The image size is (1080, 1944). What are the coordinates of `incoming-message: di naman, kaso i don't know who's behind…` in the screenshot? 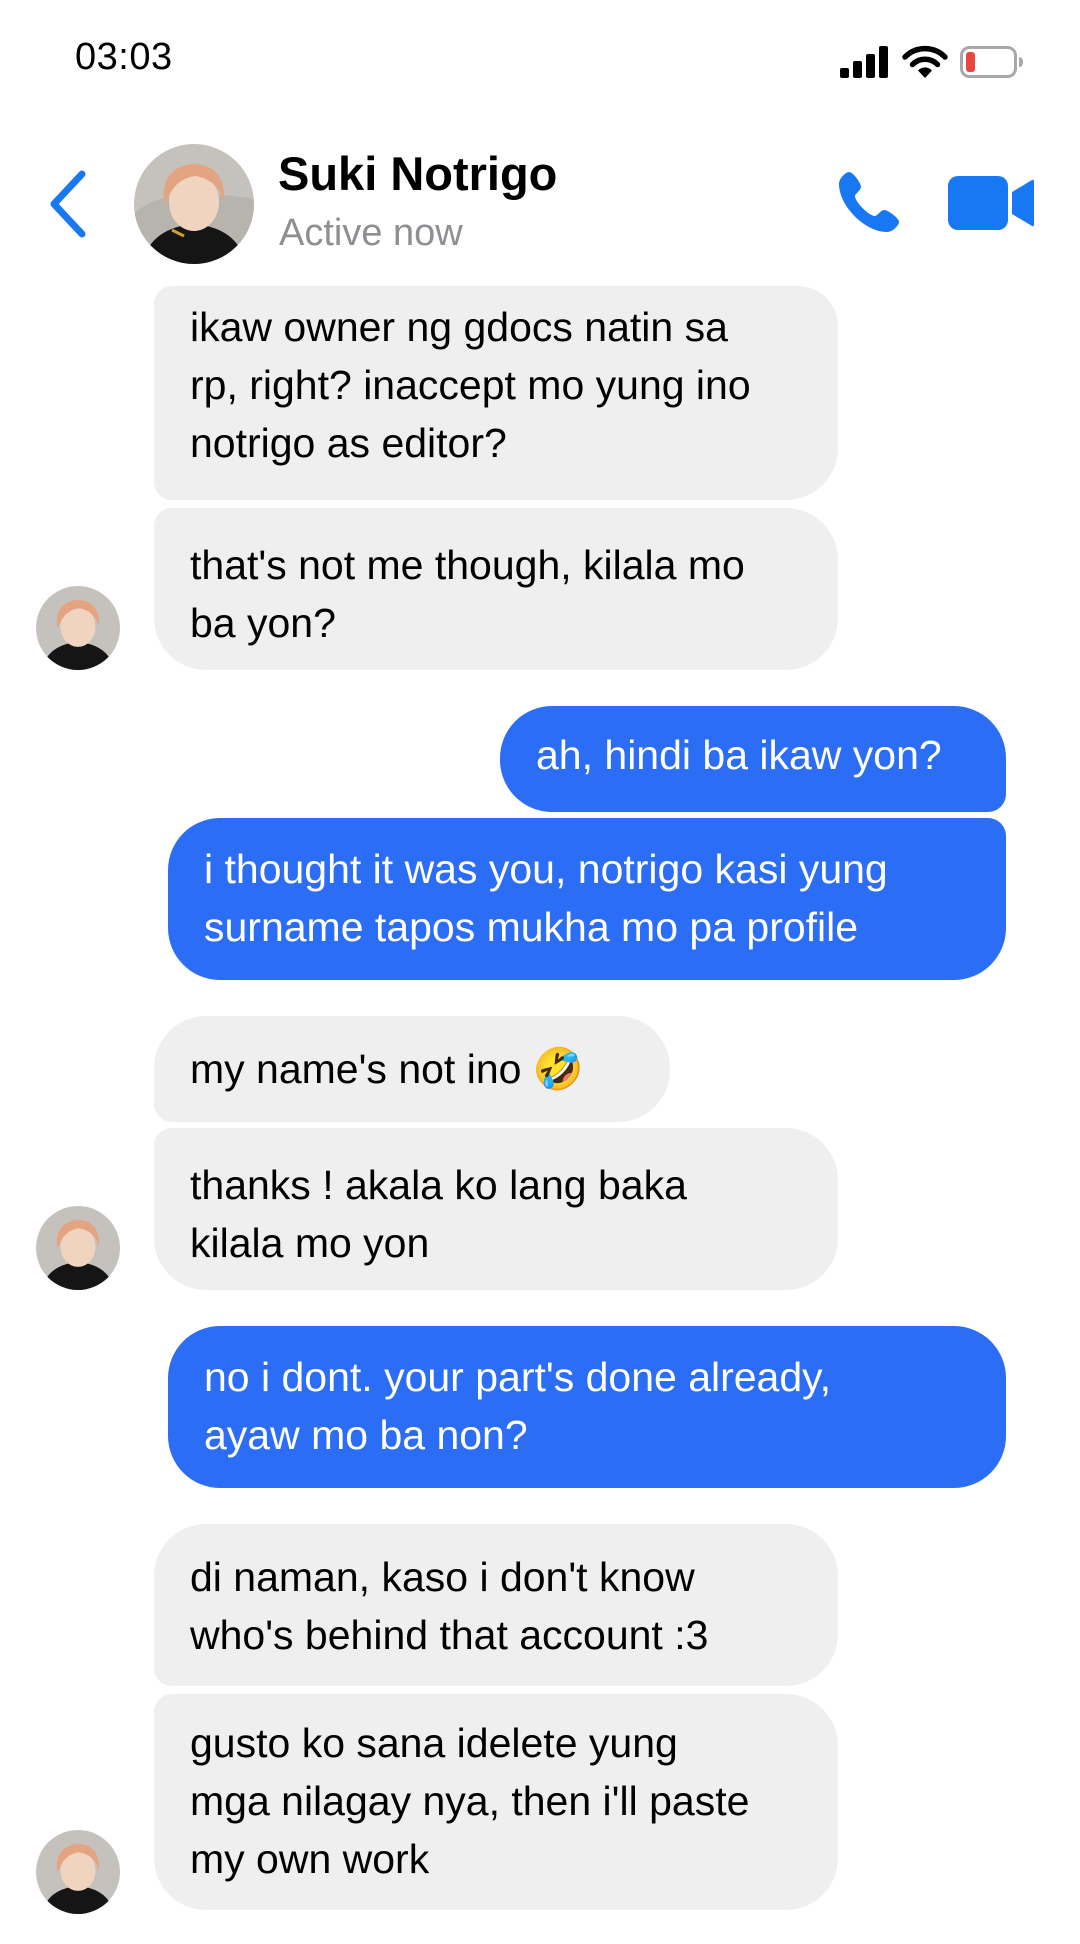 It's located at (496, 1605).